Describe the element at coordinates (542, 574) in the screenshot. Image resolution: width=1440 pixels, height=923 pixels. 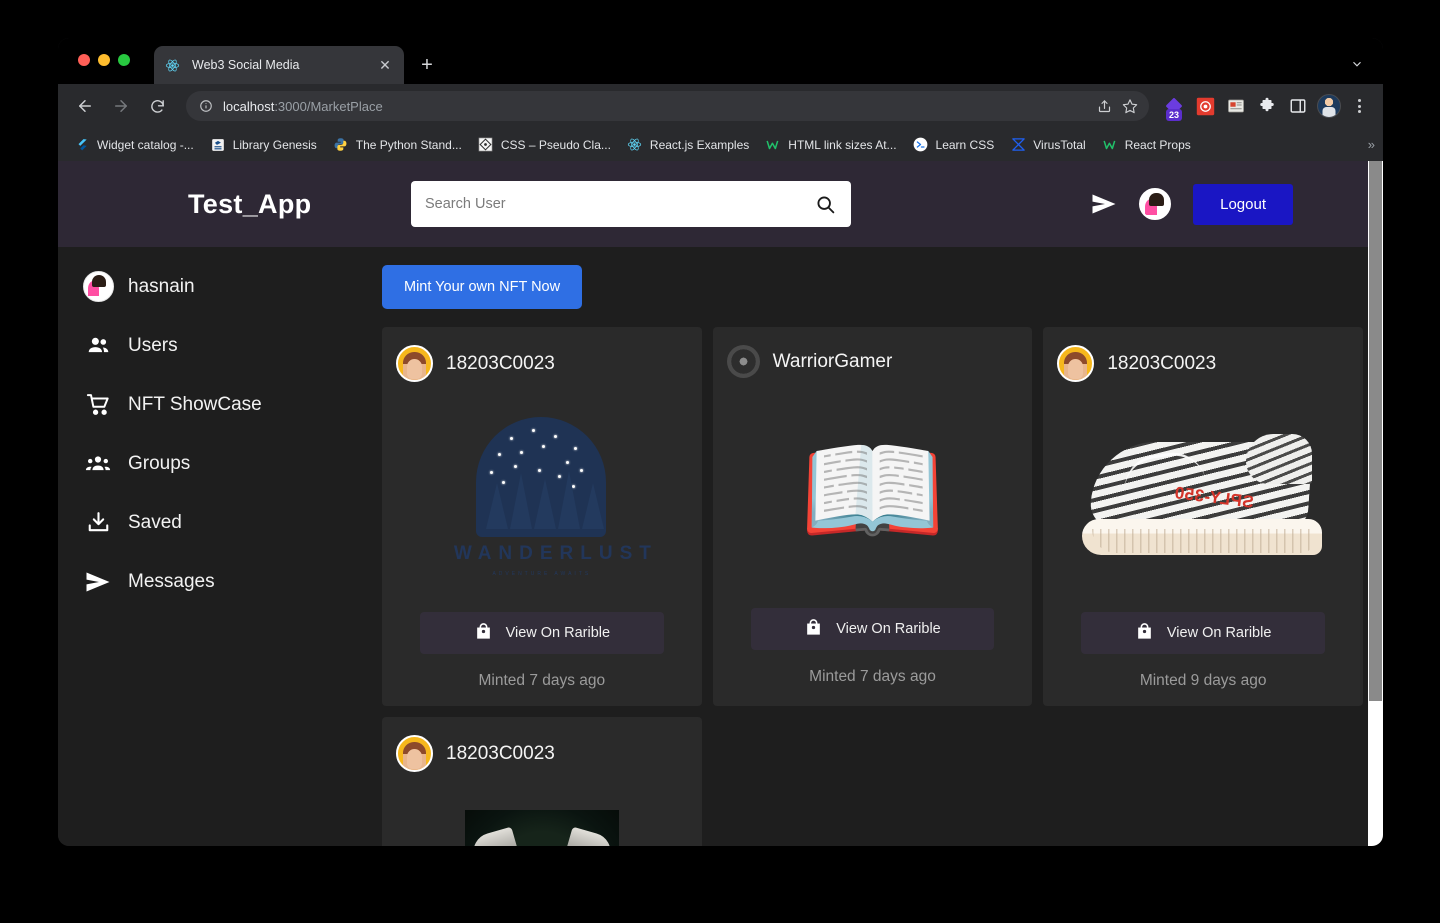
I see `art-subtitle: ADVENTURE AWAITS` at that location.